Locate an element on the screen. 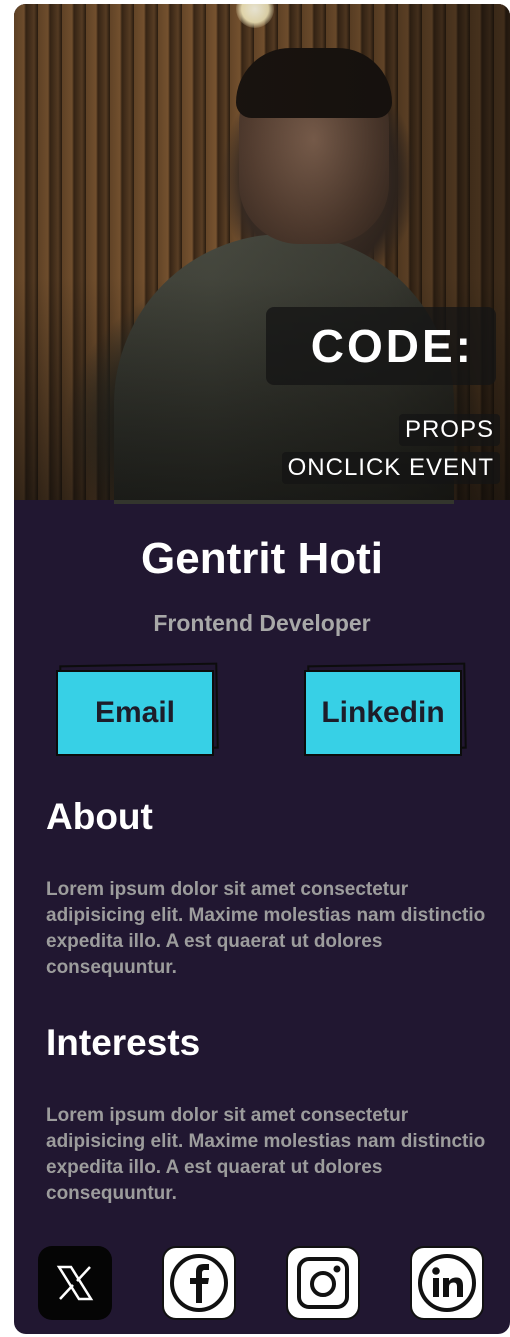  code-badge: CODE: is located at coordinates (381, 346).